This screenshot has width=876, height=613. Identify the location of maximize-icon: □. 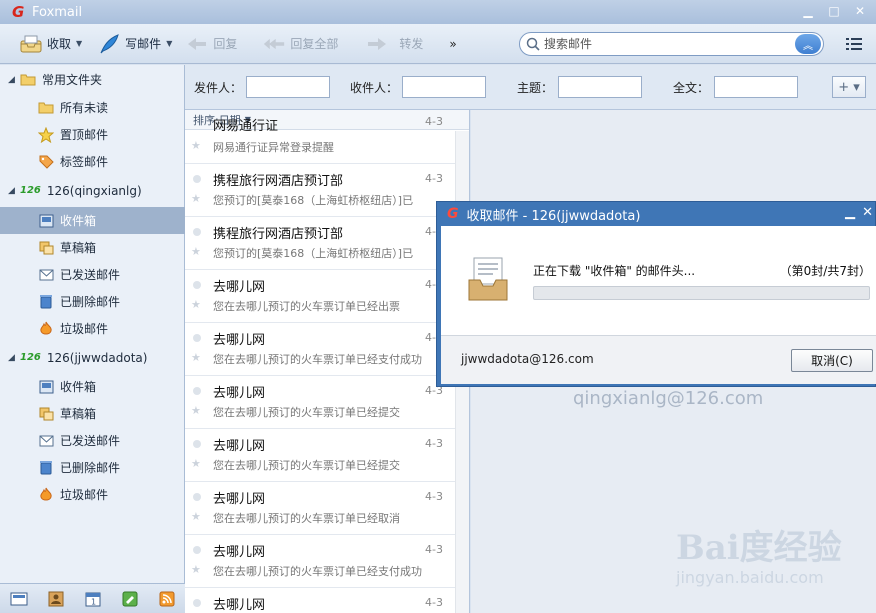
(834, 11).